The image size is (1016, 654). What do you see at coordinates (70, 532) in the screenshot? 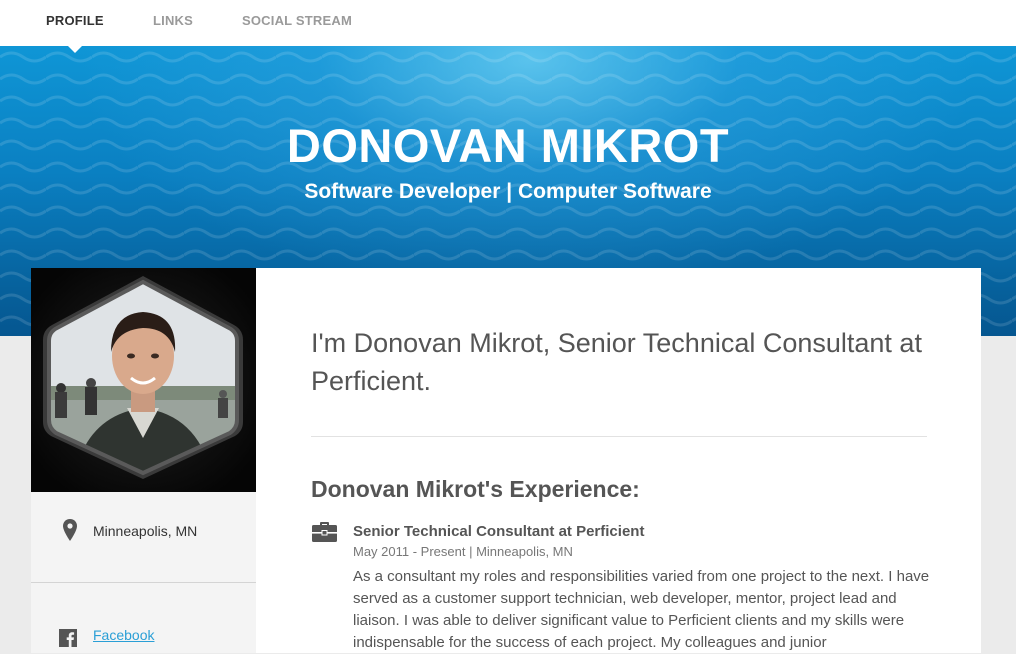
I see `map-pin-icon` at bounding box center [70, 532].